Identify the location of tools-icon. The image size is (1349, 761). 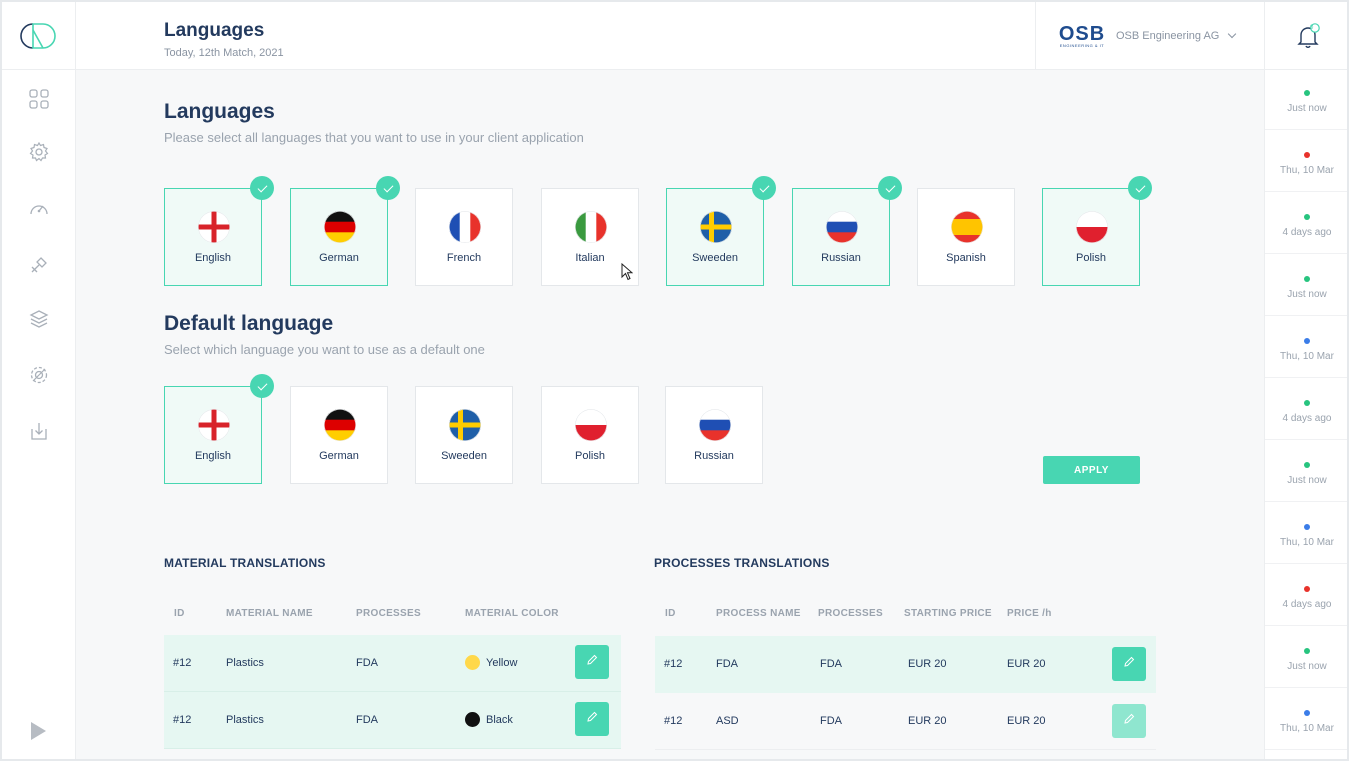
(39, 265).